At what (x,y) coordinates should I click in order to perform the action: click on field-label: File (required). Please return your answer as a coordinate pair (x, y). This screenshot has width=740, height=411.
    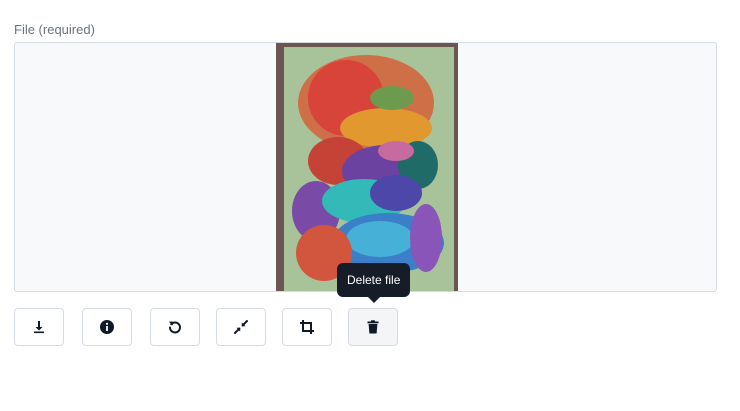
    Looking at the image, I should click on (54, 29).